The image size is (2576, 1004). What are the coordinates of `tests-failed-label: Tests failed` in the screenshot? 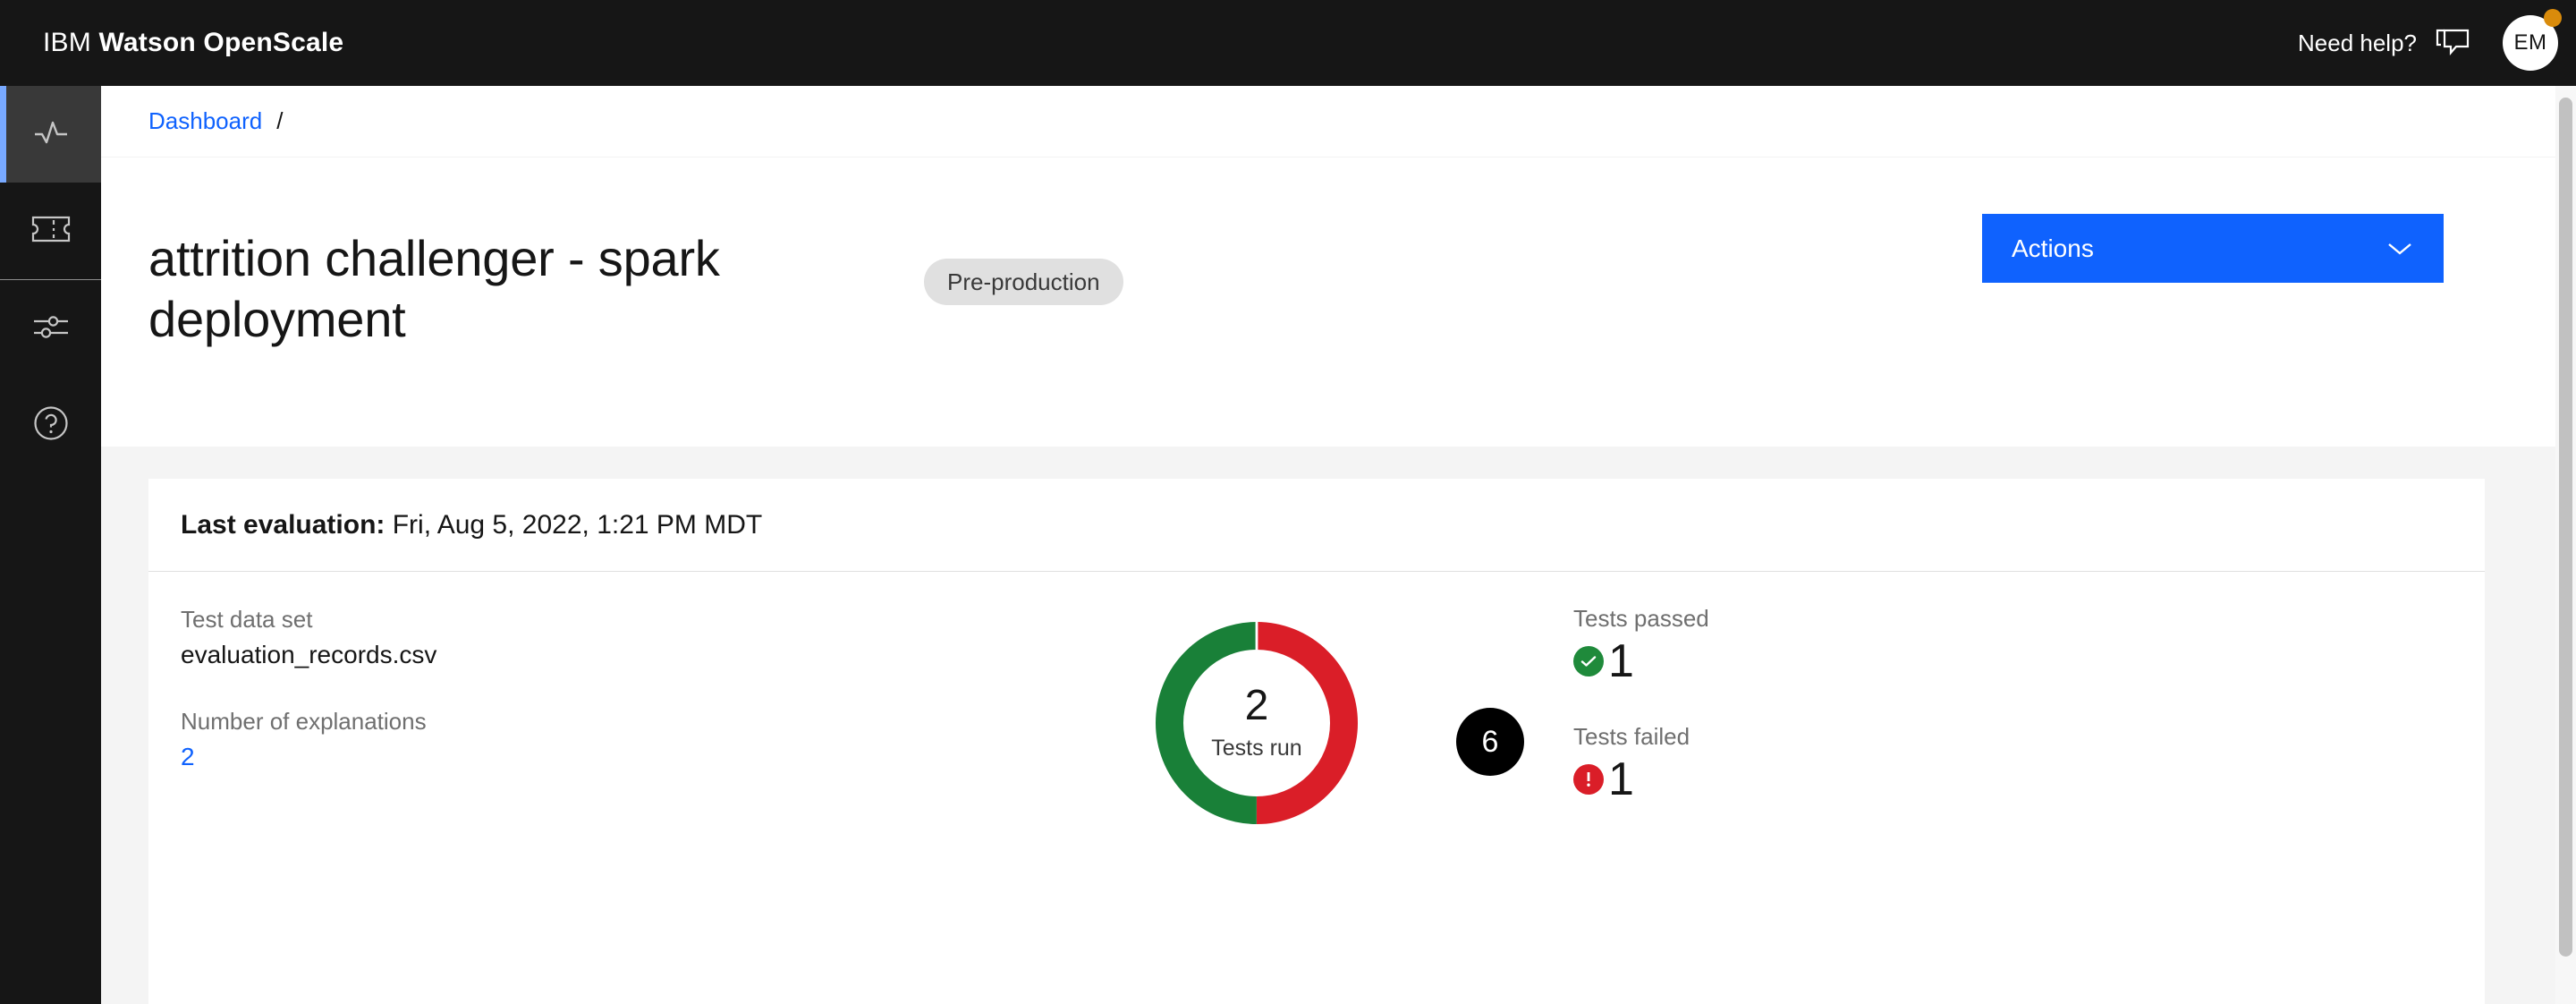 It's located at (1631, 736).